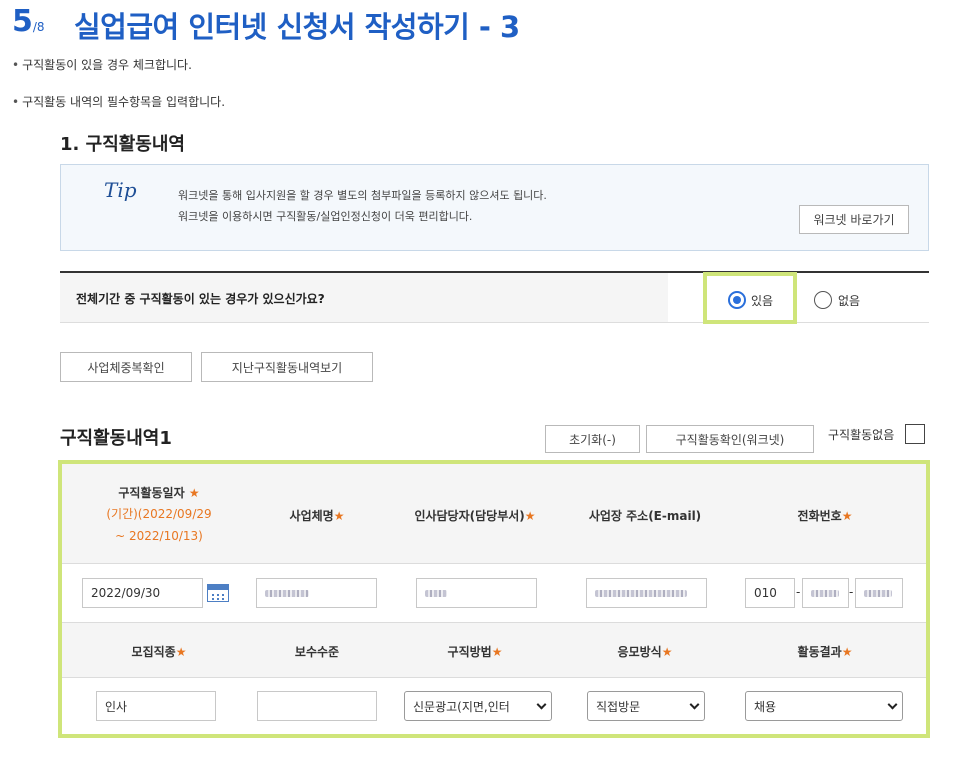 Image resolution: width=963 pixels, height=768 pixels. What do you see at coordinates (102, 64) in the screenshot?
I see `instruction-bullet-1: 구직활동이 있을 경우 체크합니다.` at bounding box center [102, 64].